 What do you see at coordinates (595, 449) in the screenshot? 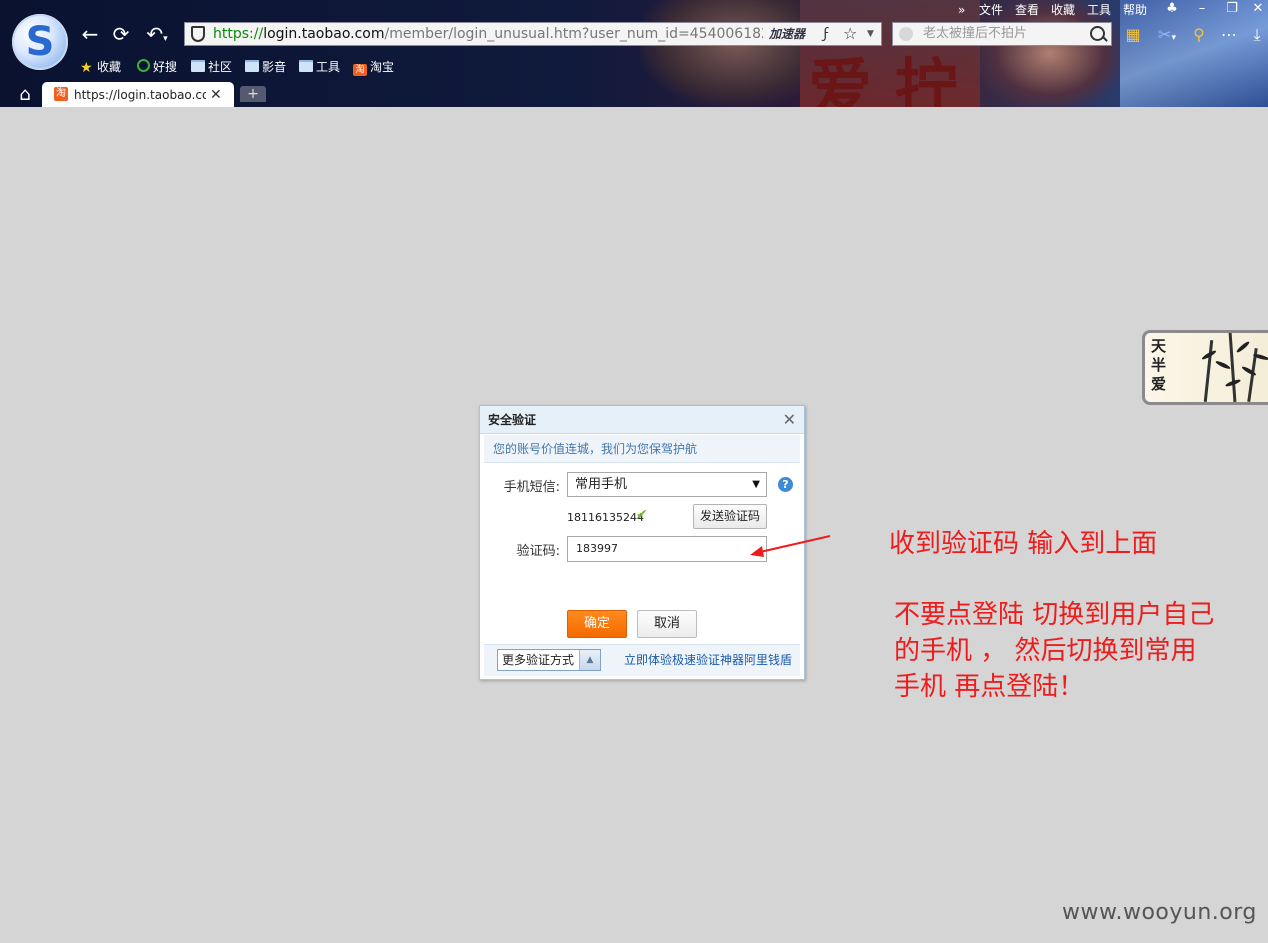
I see `tip-text: 您的账号价值连城，我们为您保驾护航` at bounding box center [595, 449].